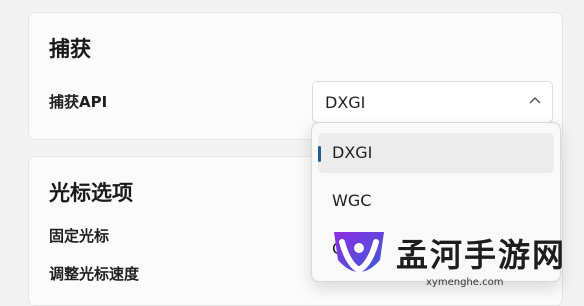 The height and width of the screenshot is (306, 584). I want to click on dropdown-option-wgc: WGC, so click(436, 201).